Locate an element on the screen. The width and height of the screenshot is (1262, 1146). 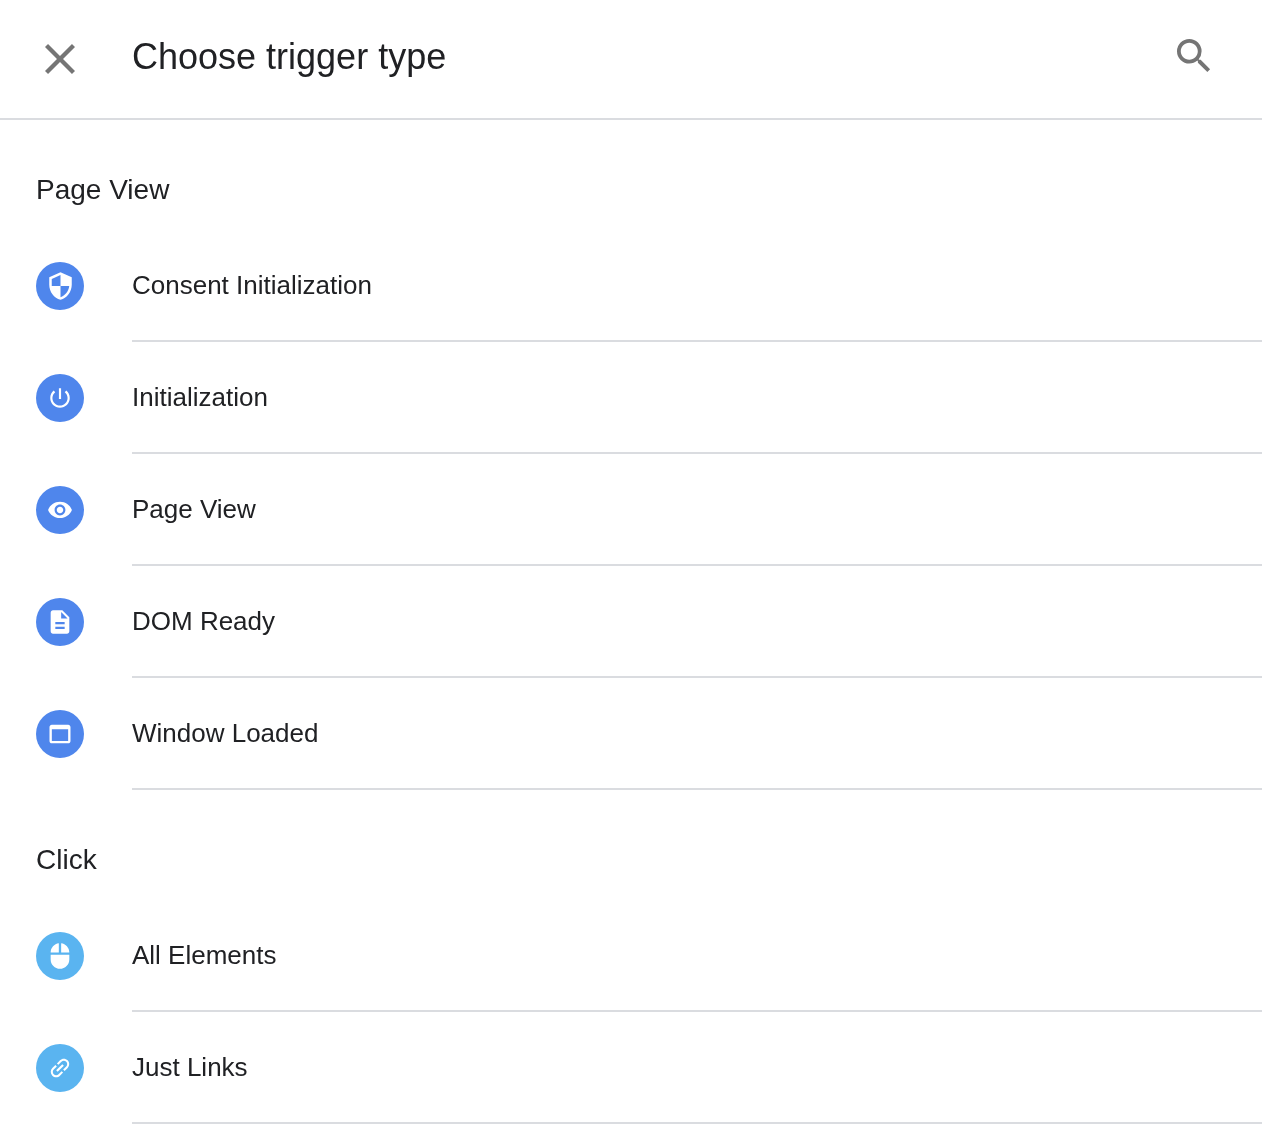
trigger-type-item: Just Links is located at coordinates (631, 1068).